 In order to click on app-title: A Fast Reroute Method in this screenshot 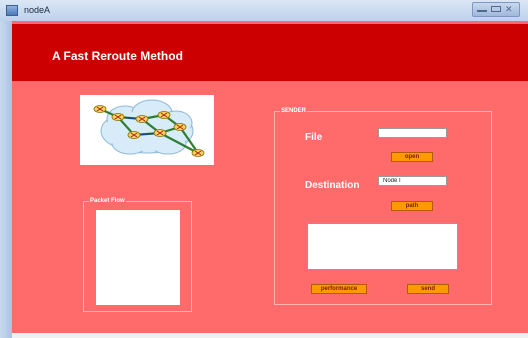, I will do `click(117, 56)`.